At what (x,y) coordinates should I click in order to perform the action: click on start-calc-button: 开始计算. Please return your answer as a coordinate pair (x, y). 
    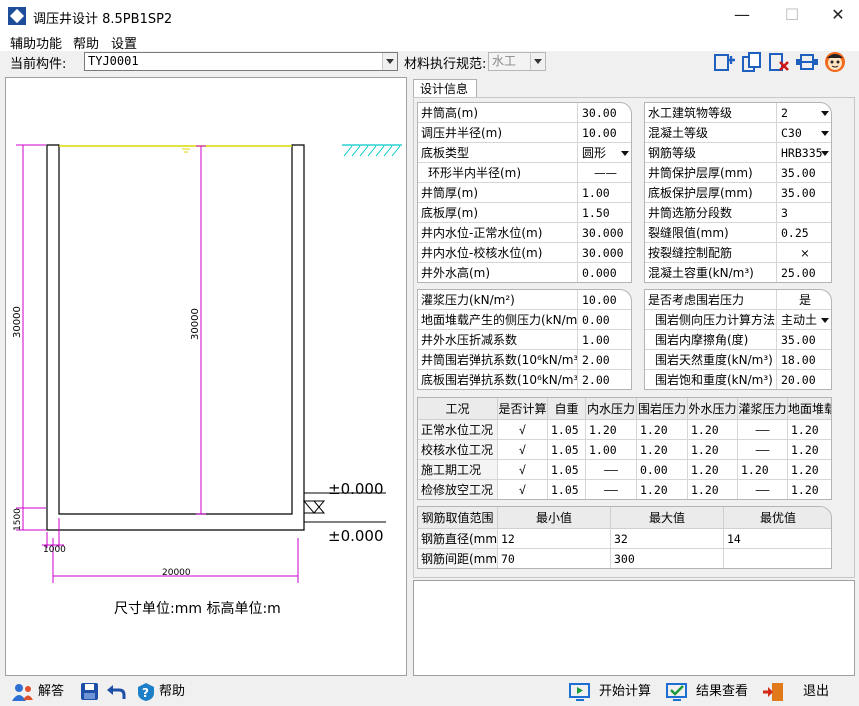
    Looking at the image, I should click on (610, 692).